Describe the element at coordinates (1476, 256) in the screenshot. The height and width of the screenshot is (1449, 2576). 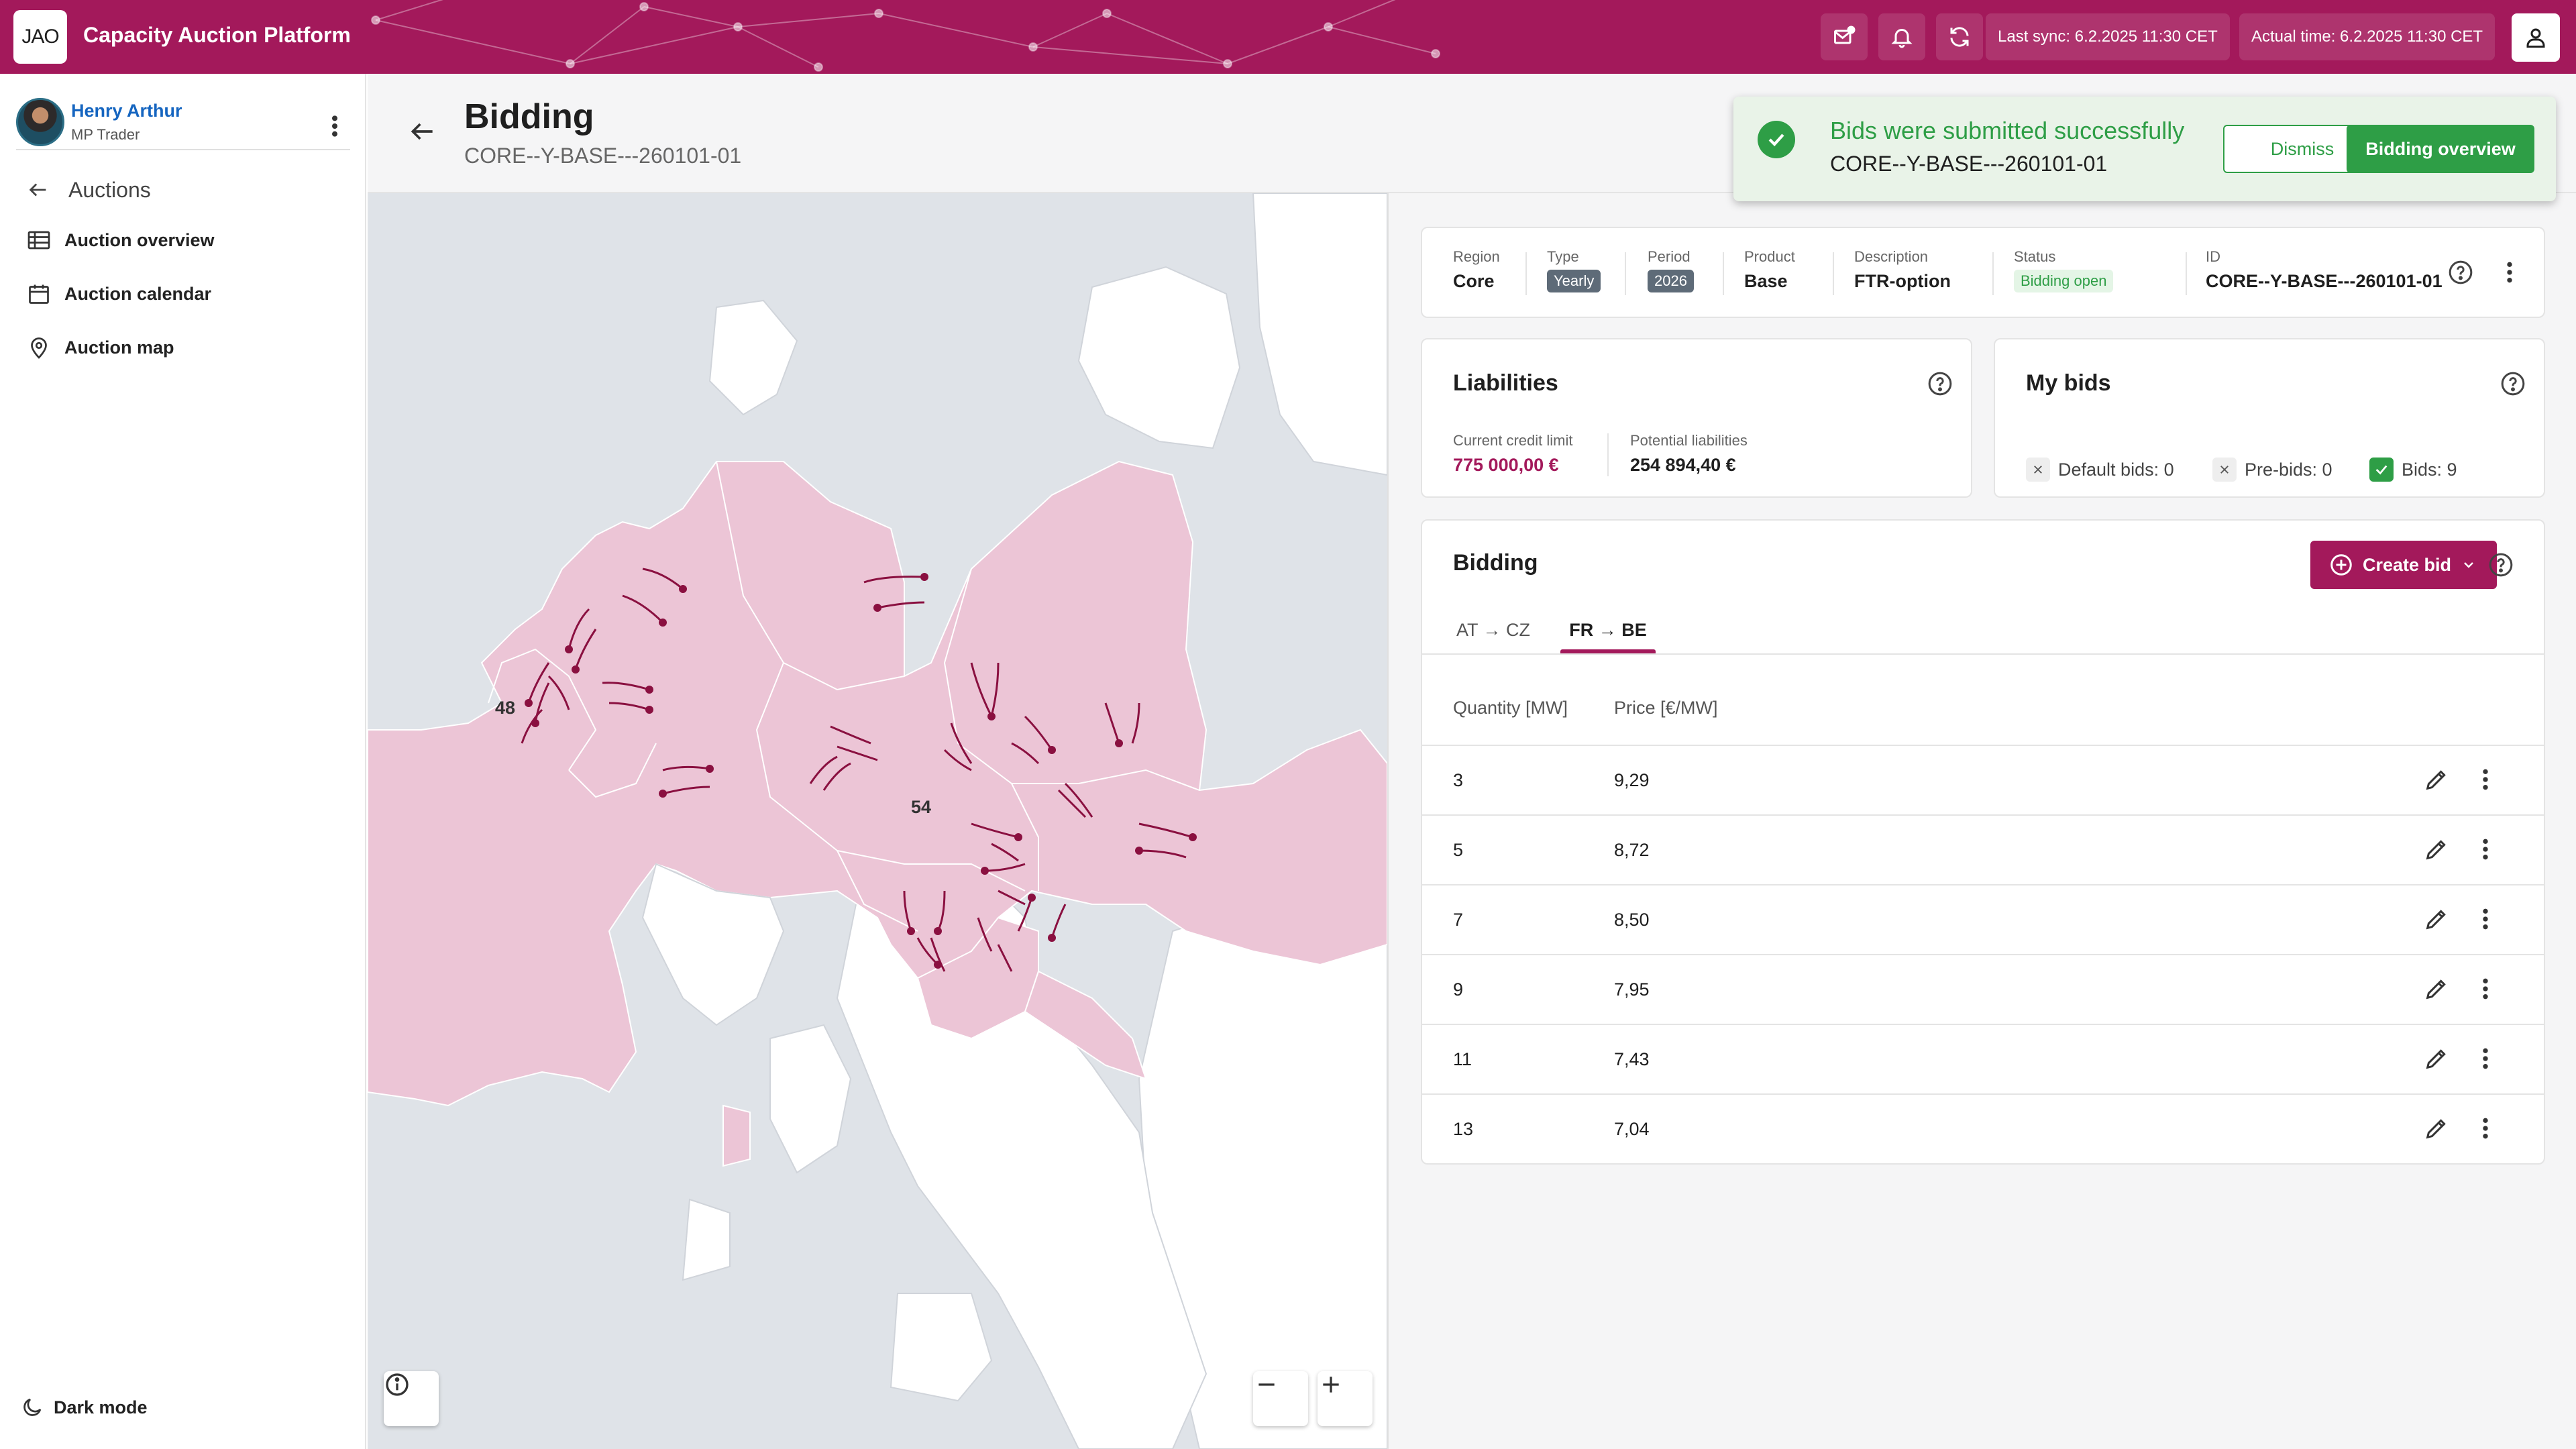
I see `info-label: Region` at that location.